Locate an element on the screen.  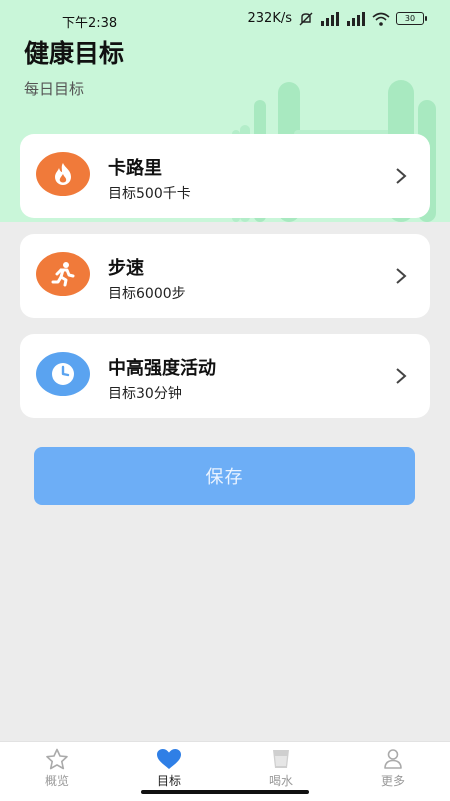
tab-label: 更多 is located at coordinates (392, 781).